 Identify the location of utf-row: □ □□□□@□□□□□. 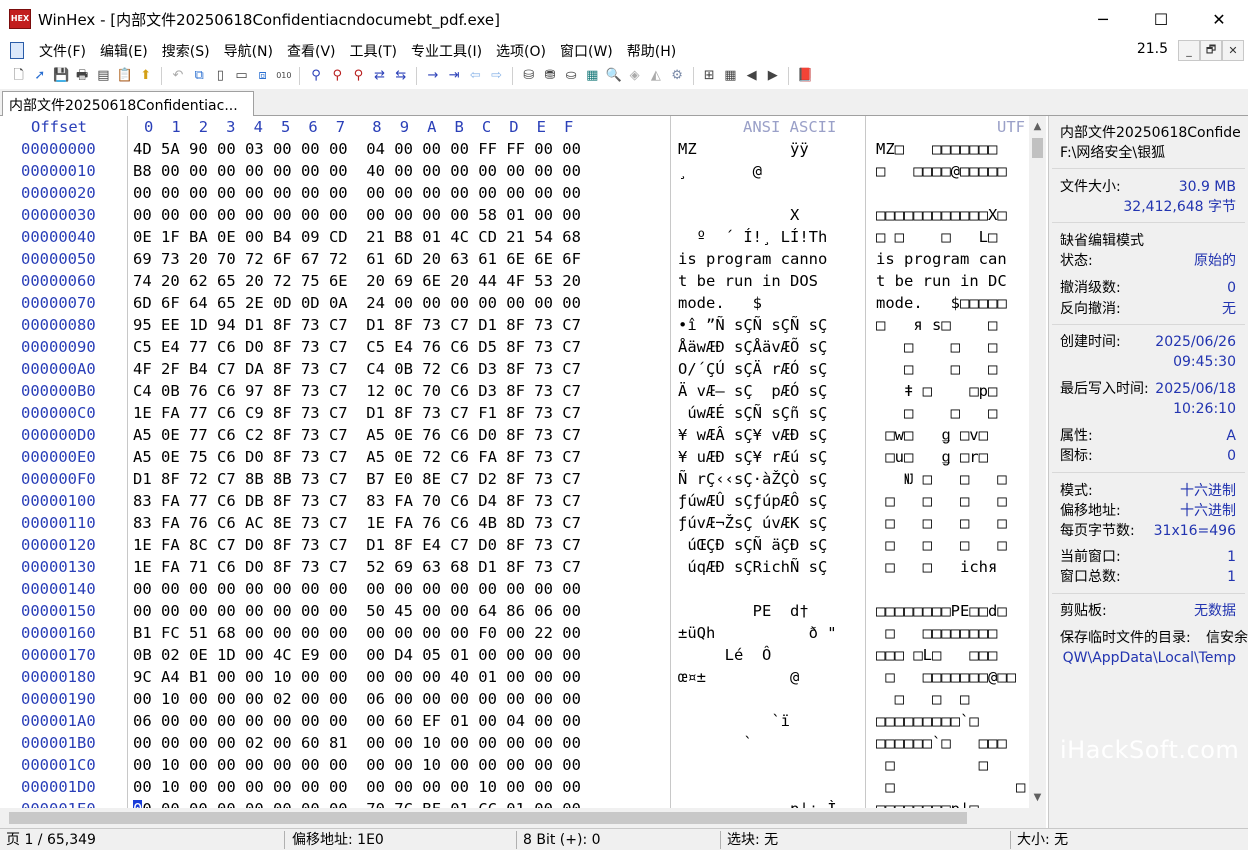
(952, 171).